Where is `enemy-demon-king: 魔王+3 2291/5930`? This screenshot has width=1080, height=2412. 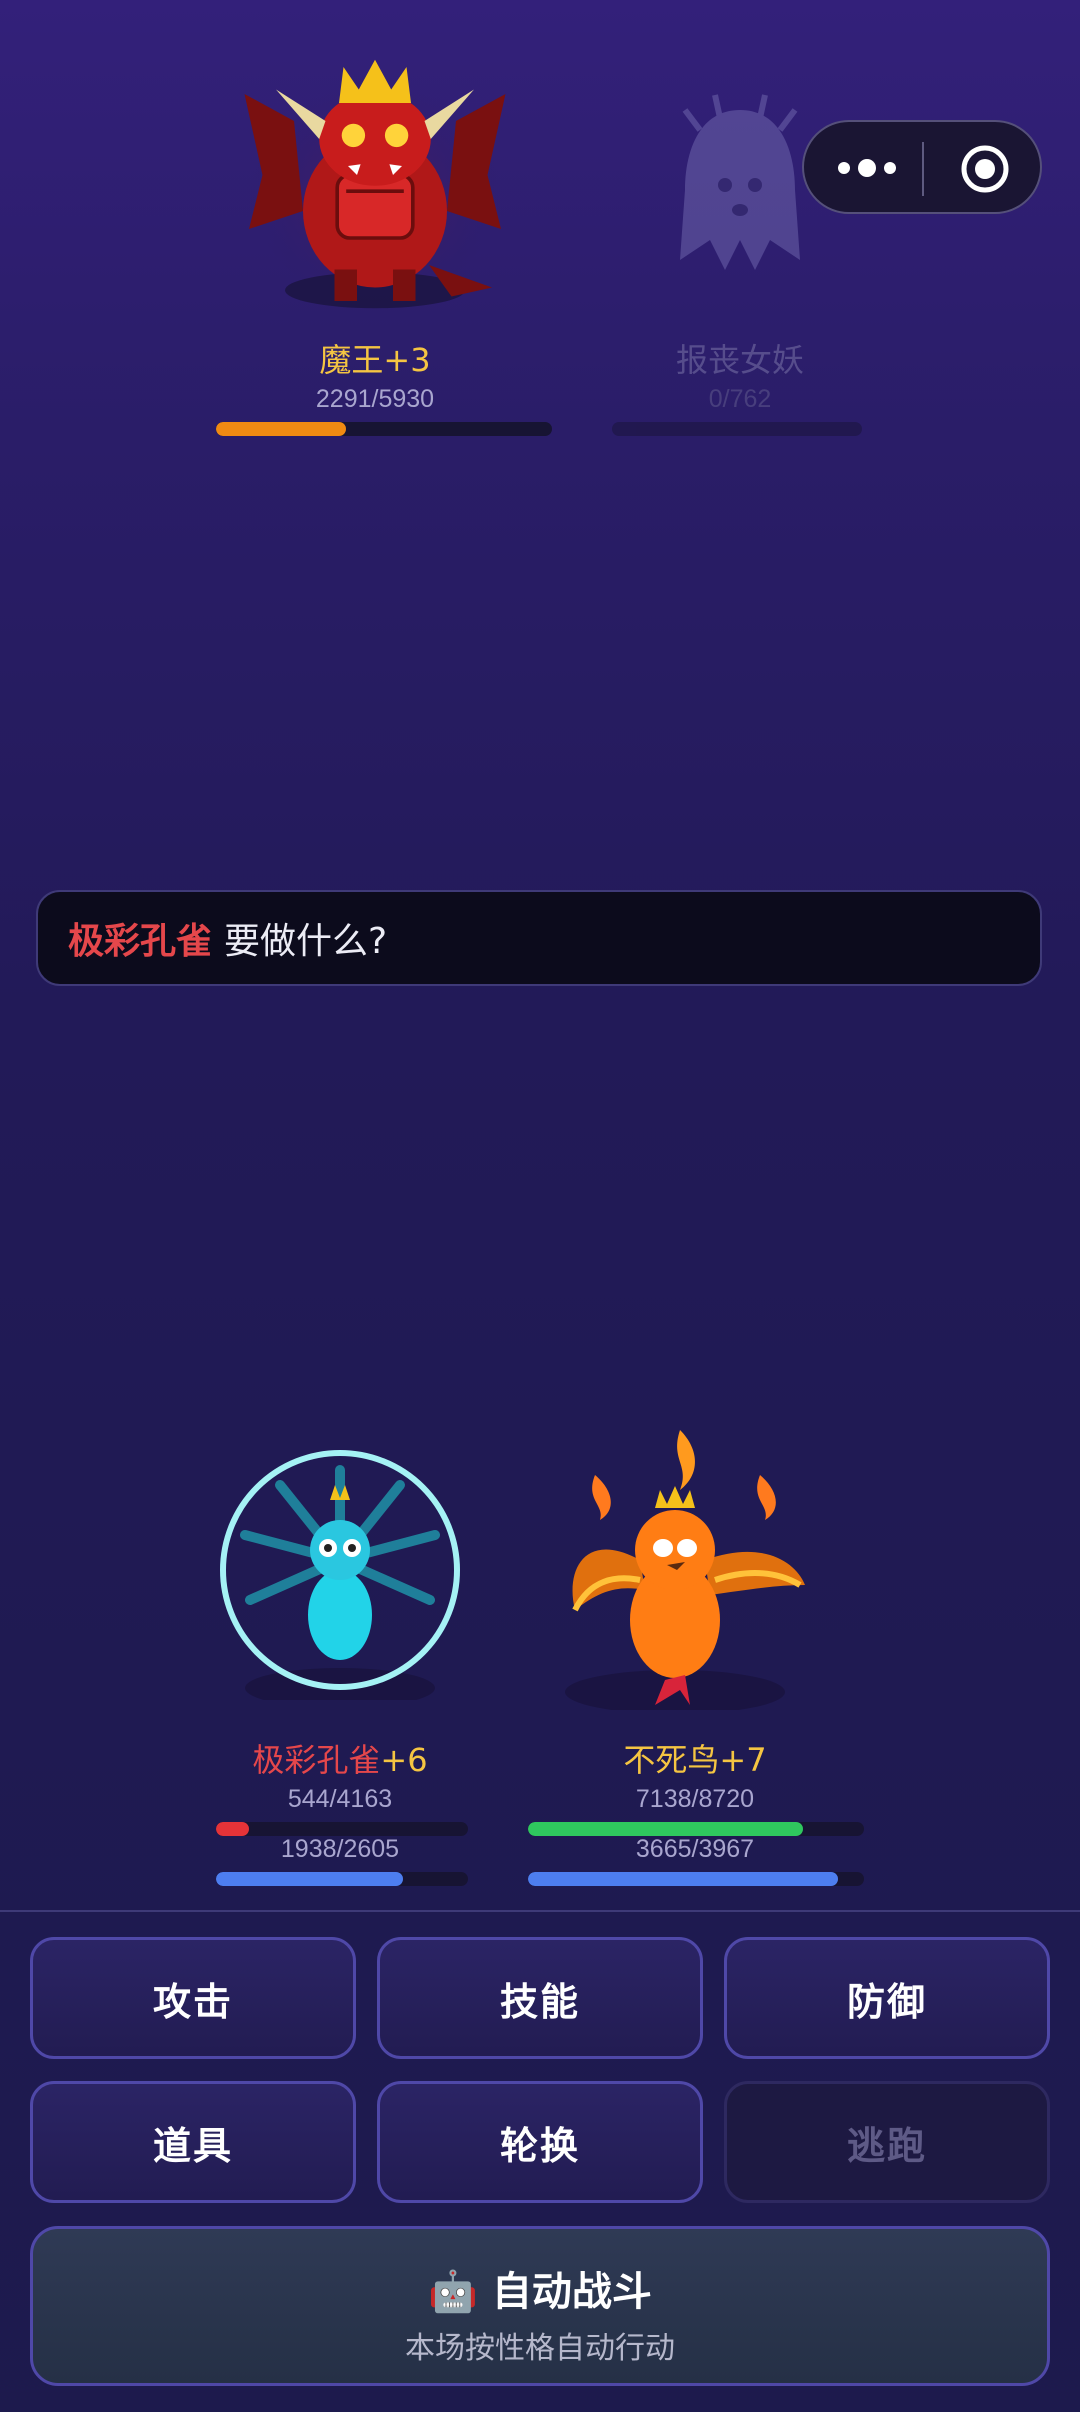
enemy-demon-king: 魔王+3 2291/5930 is located at coordinates (381, 240).